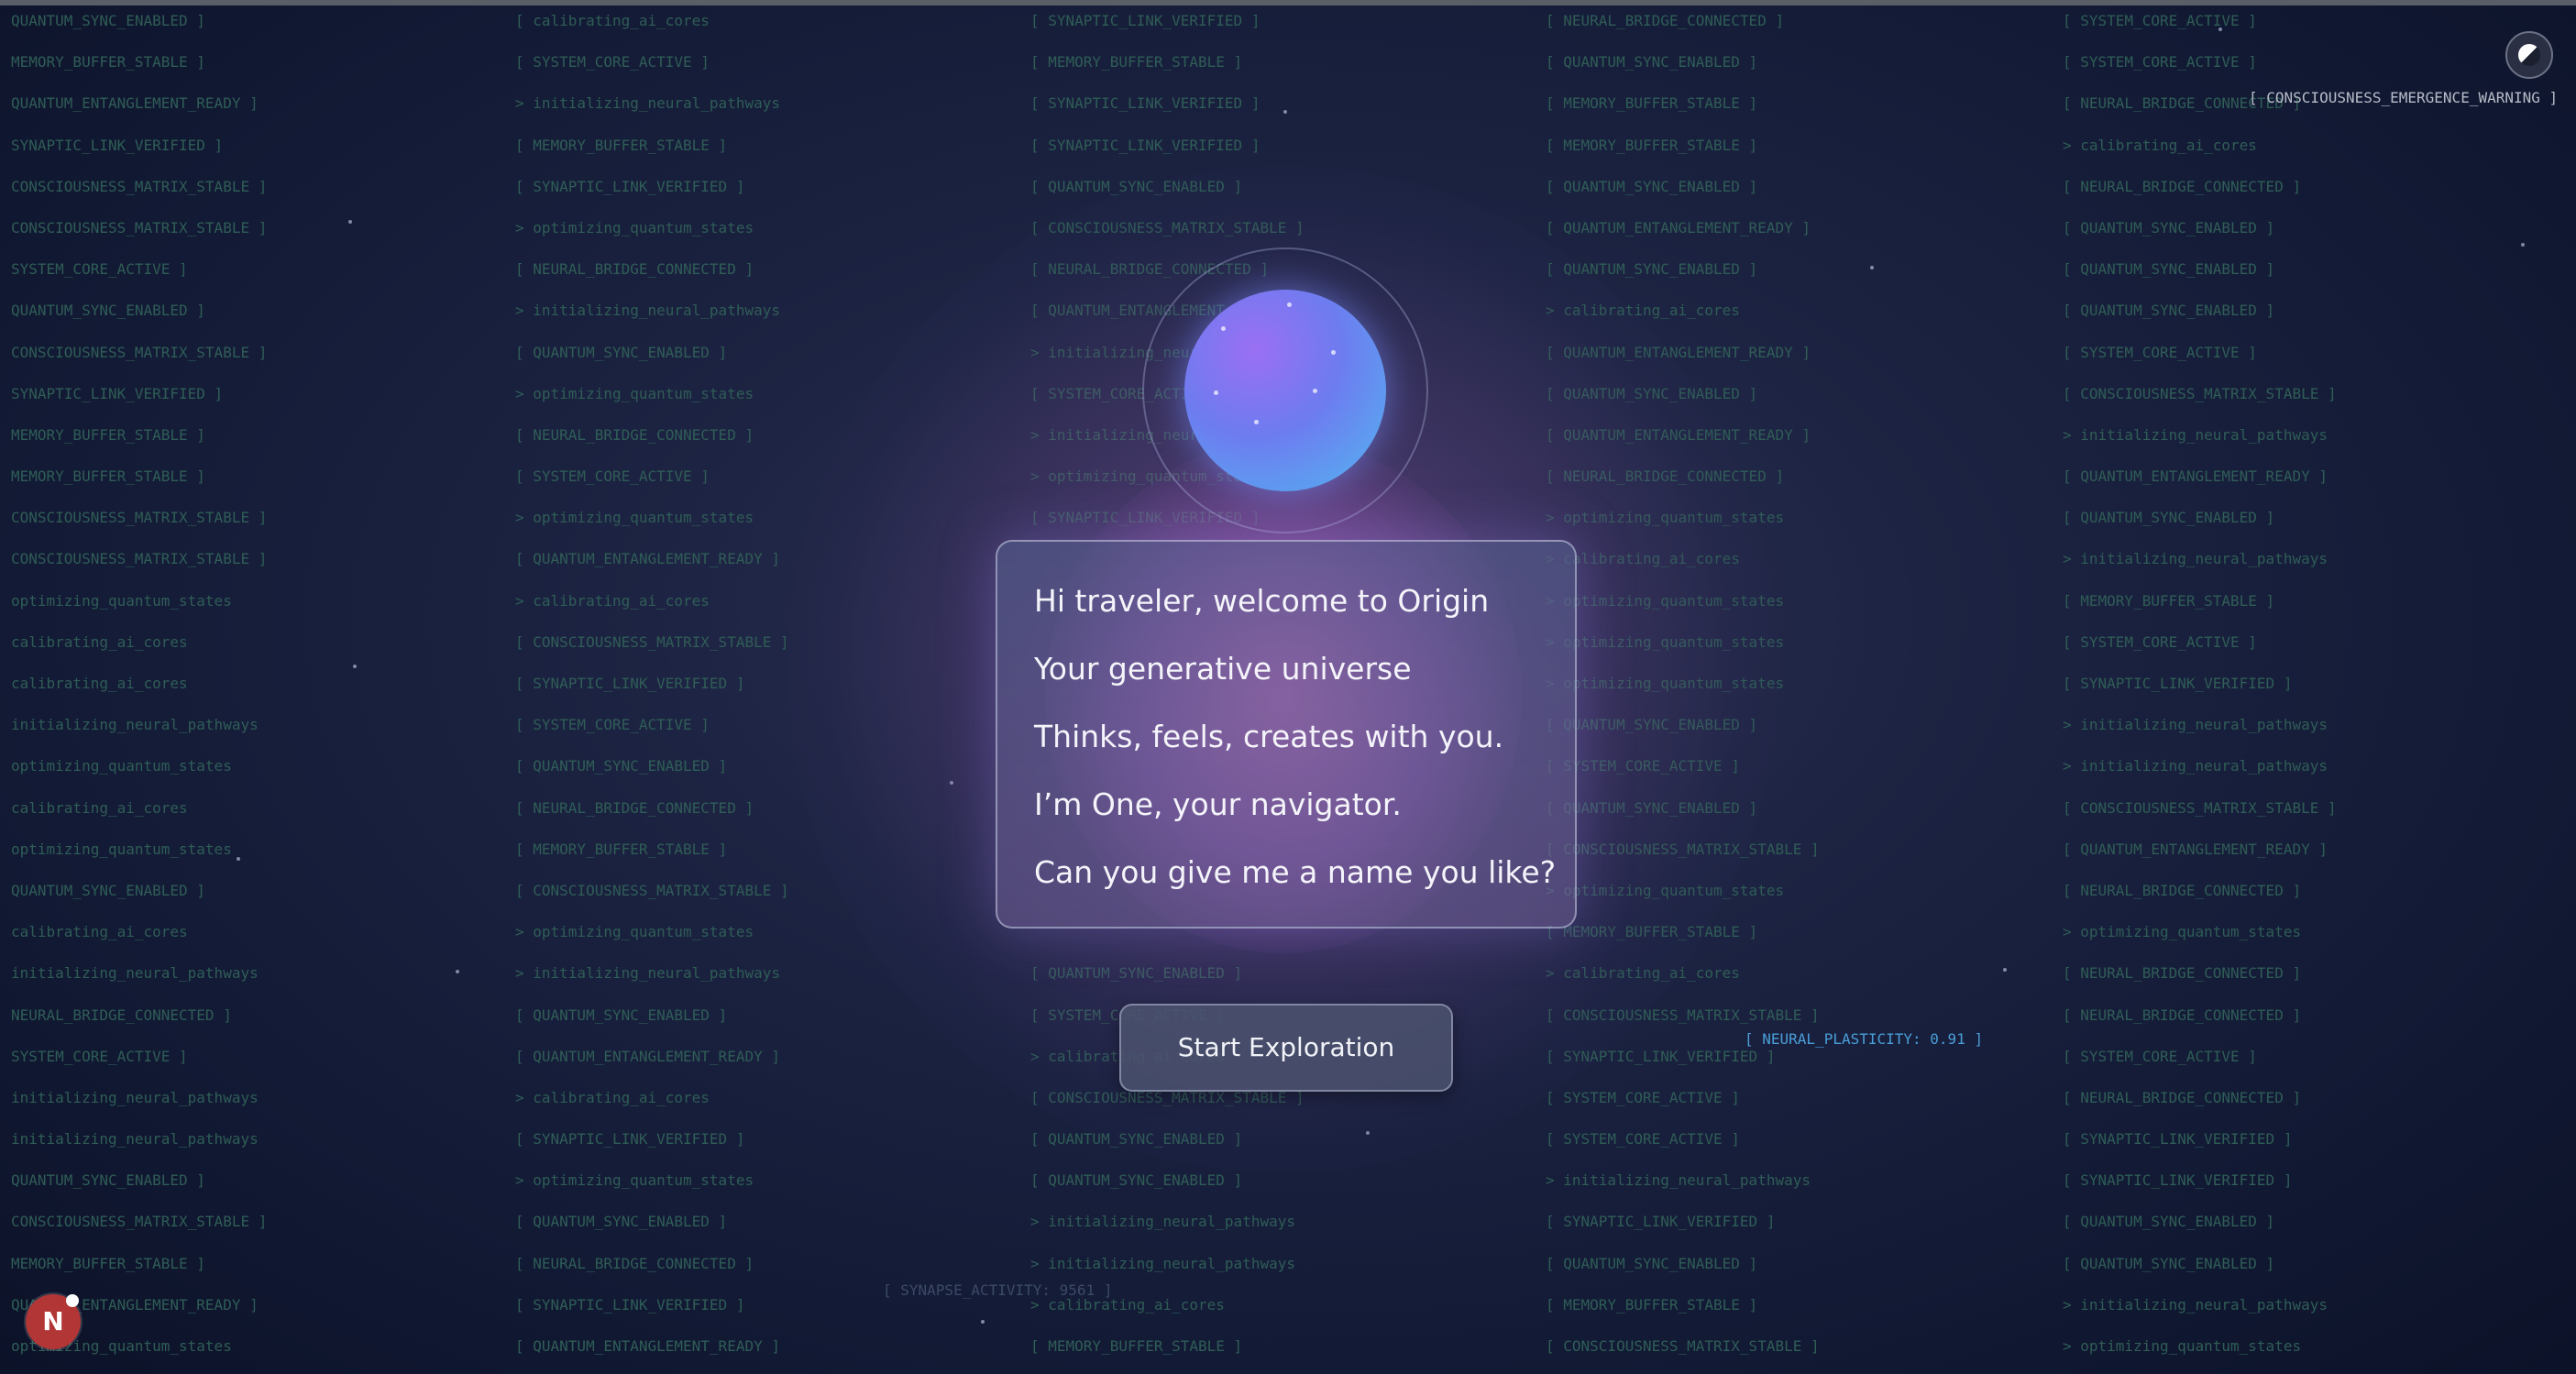 This screenshot has height=1374, width=2576. I want to click on stream-line: NEURAL_BRIDGE_CONNECTED ], so click(121, 1015).